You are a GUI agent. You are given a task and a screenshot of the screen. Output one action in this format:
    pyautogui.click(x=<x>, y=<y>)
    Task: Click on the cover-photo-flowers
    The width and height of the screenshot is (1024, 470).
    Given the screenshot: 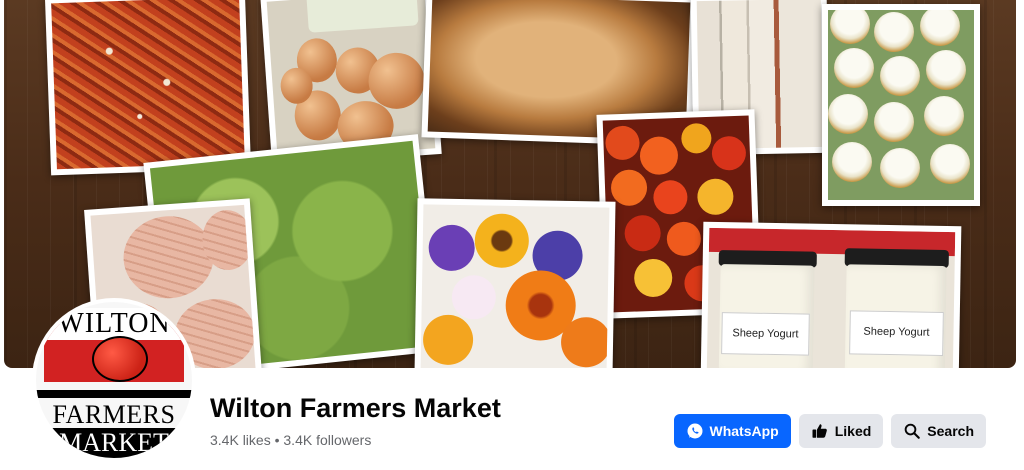 What is the action you would take?
    pyautogui.click(x=515, y=283)
    